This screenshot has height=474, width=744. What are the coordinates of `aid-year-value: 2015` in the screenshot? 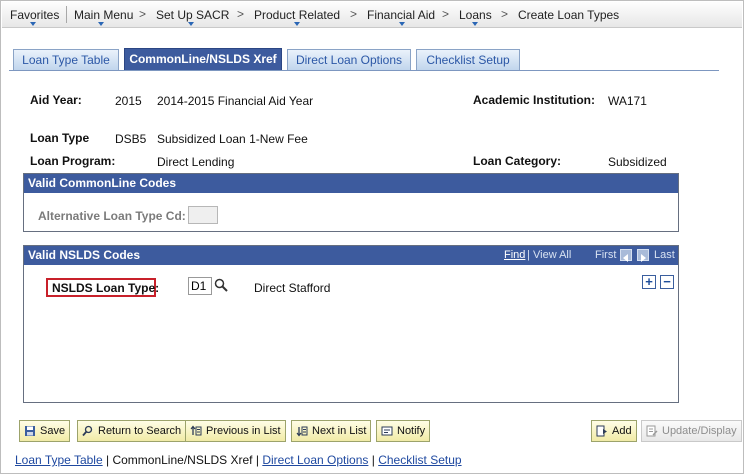 It's located at (128, 101).